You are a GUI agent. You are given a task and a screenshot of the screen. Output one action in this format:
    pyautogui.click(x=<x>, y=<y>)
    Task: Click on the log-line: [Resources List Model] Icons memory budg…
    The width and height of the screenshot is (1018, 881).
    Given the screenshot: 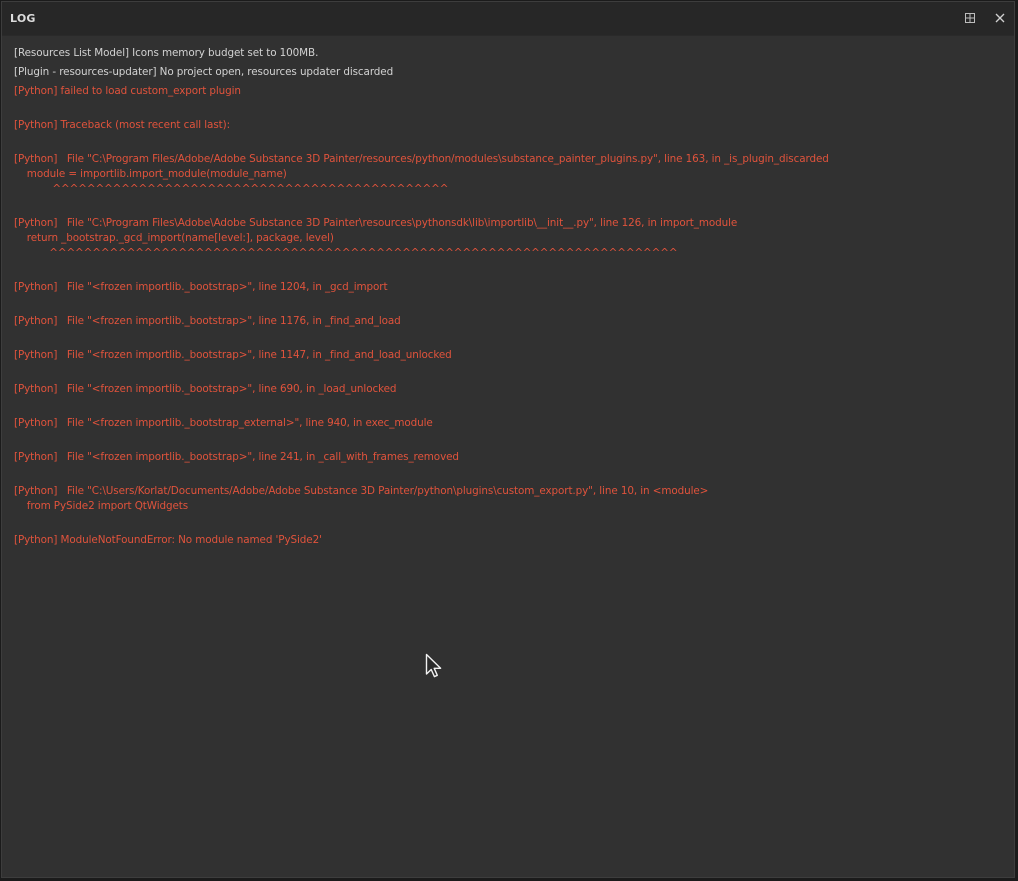 What is the action you would take?
    pyautogui.click(x=166, y=53)
    